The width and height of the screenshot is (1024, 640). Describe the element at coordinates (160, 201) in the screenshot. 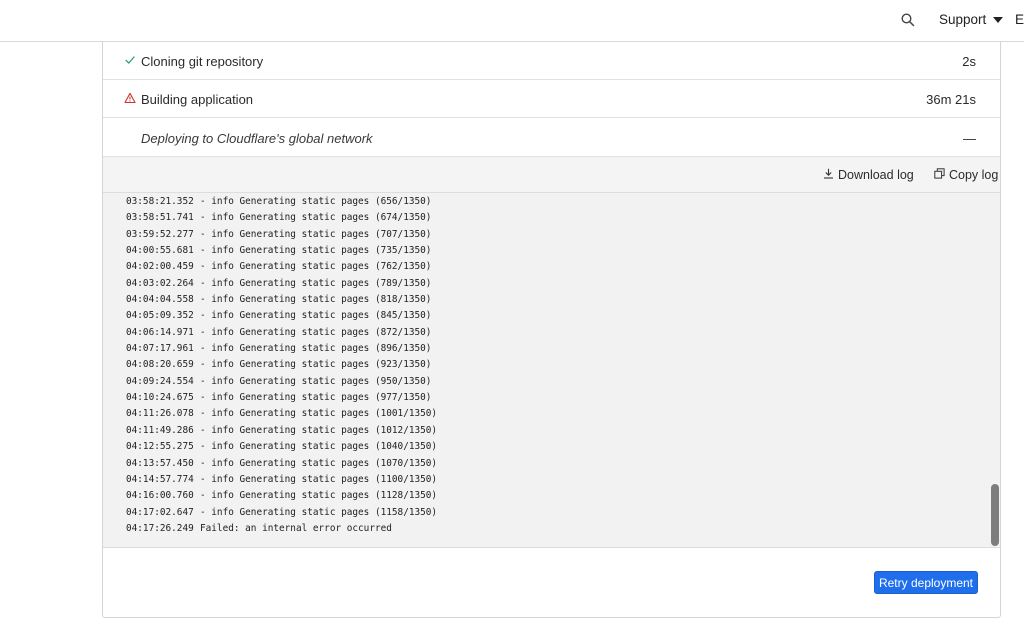

I see `log-timestamp: 03:58:21.352` at that location.